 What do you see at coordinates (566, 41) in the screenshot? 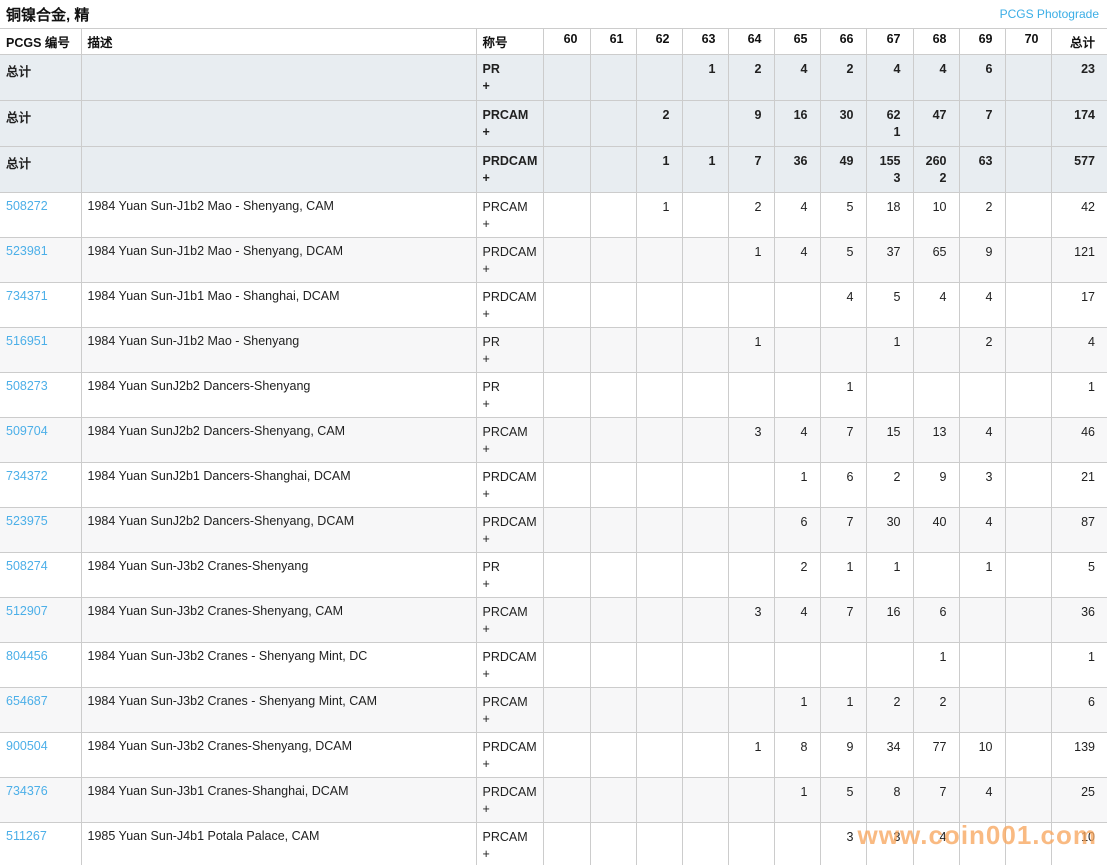
I see `header-grade-60: 60` at bounding box center [566, 41].